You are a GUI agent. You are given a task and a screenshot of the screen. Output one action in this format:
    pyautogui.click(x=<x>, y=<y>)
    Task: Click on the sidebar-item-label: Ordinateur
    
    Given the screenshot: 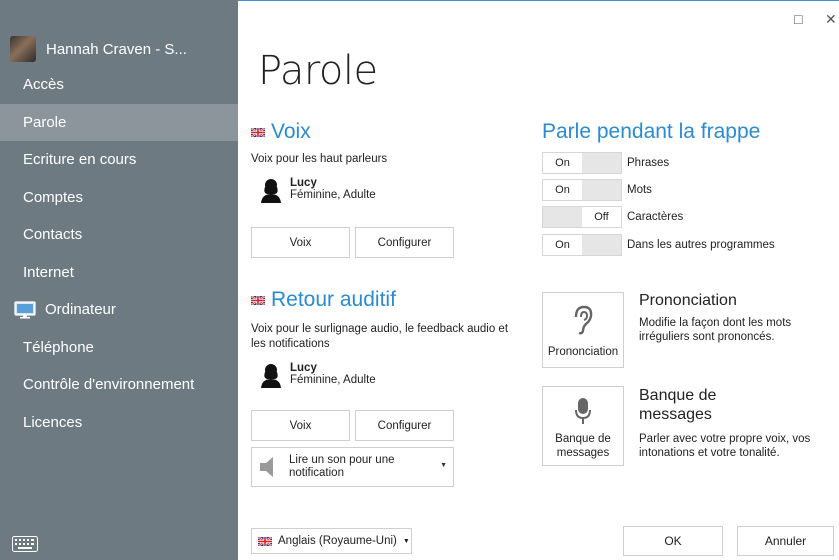 What is the action you would take?
    pyautogui.click(x=80, y=309)
    